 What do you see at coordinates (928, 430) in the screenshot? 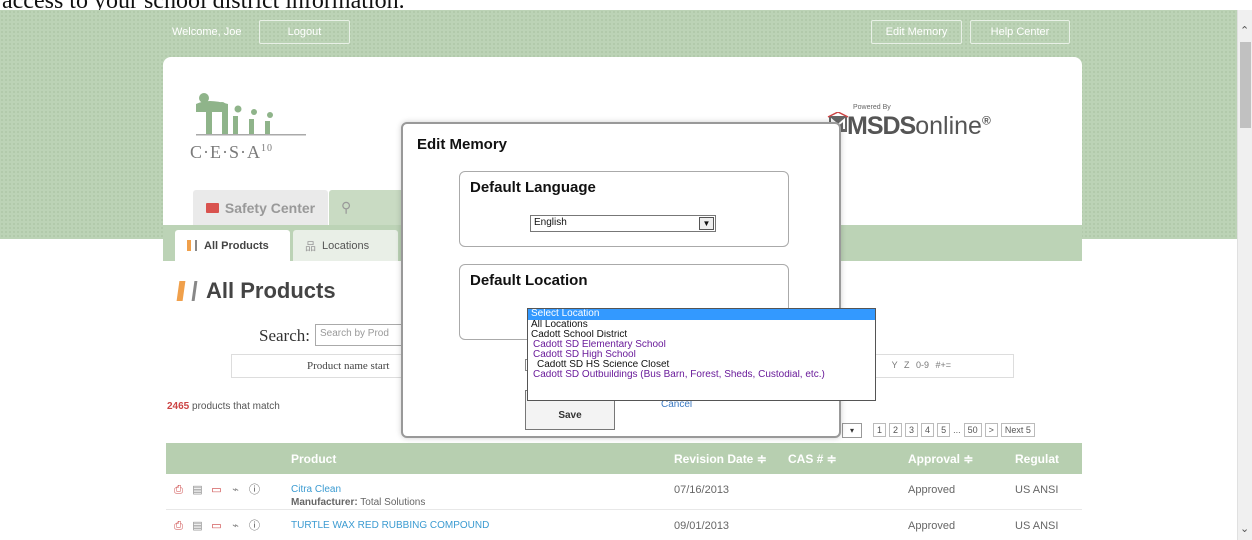
I see `page-link: 4` at bounding box center [928, 430].